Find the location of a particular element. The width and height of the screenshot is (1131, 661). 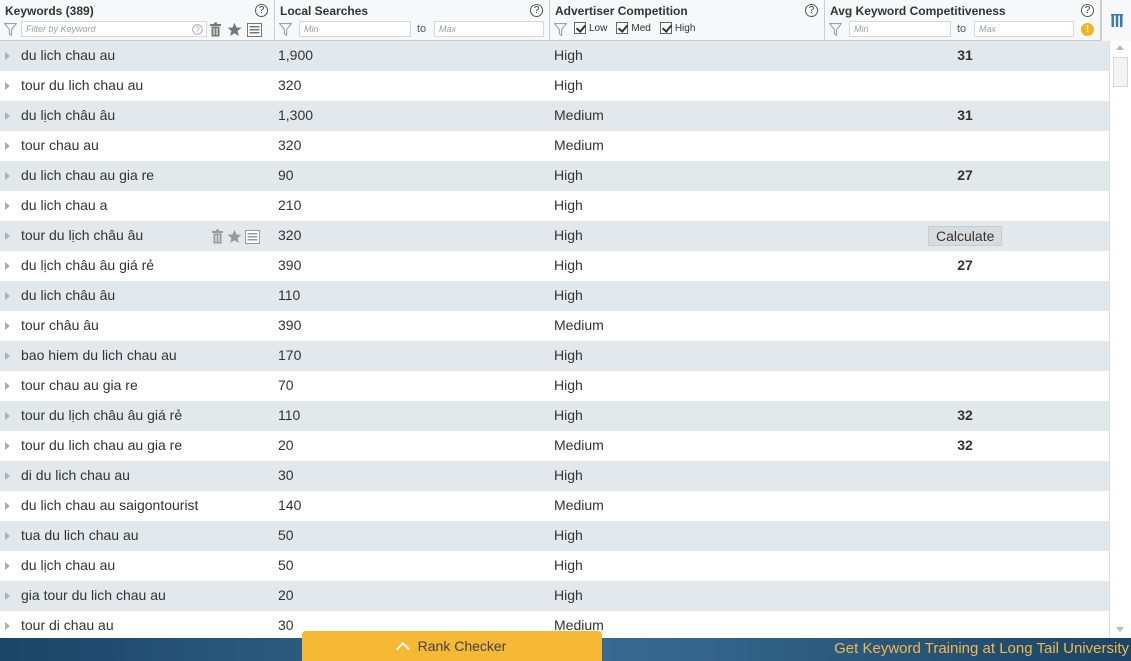

keyword-cell: du lich chau au is located at coordinates (68, 55).